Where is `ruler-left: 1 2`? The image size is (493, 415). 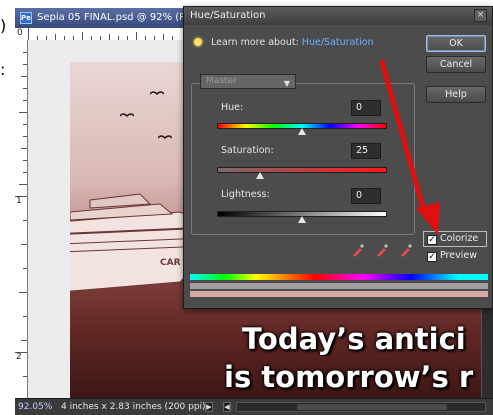 ruler-left: 1 2 is located at coordinates (21, 219).